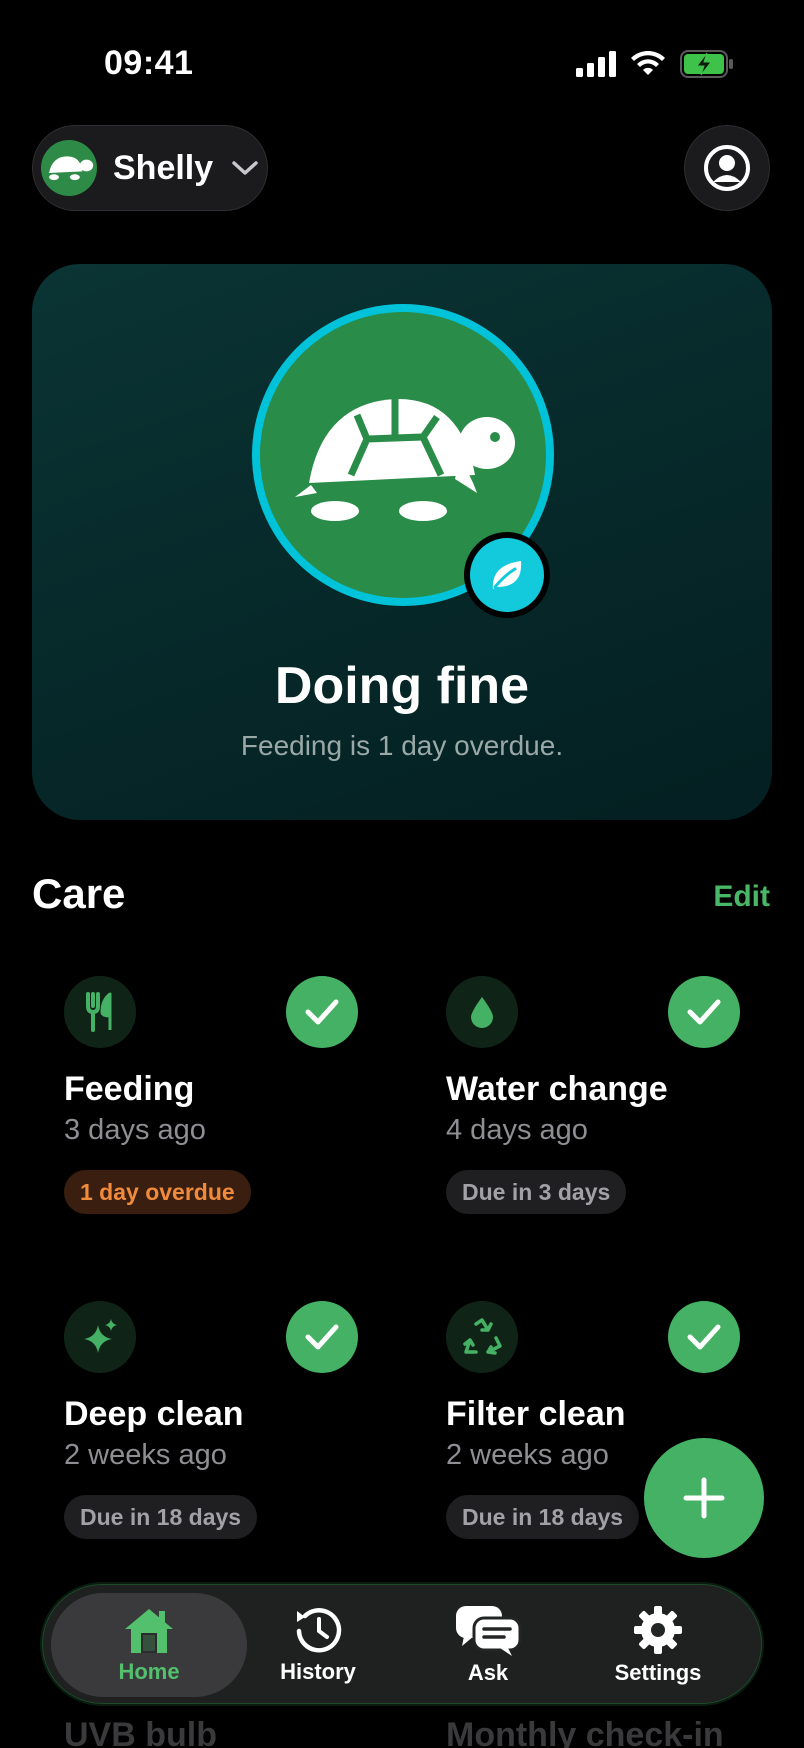 Image resolution: width=804 pixels, height=1748 pixels. Describe the element at coordinates (536, 1414) in the screenshot. I see `task-title: Filter clean` at that location.